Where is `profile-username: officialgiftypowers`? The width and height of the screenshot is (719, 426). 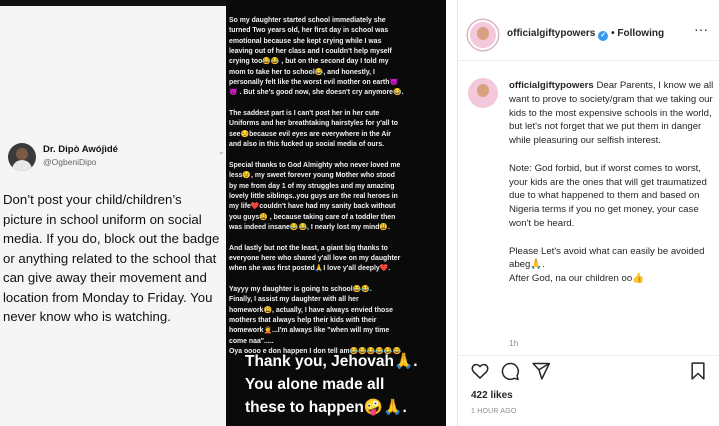
profile-username: officialgiftypowers is located at coordinates (551, 33).